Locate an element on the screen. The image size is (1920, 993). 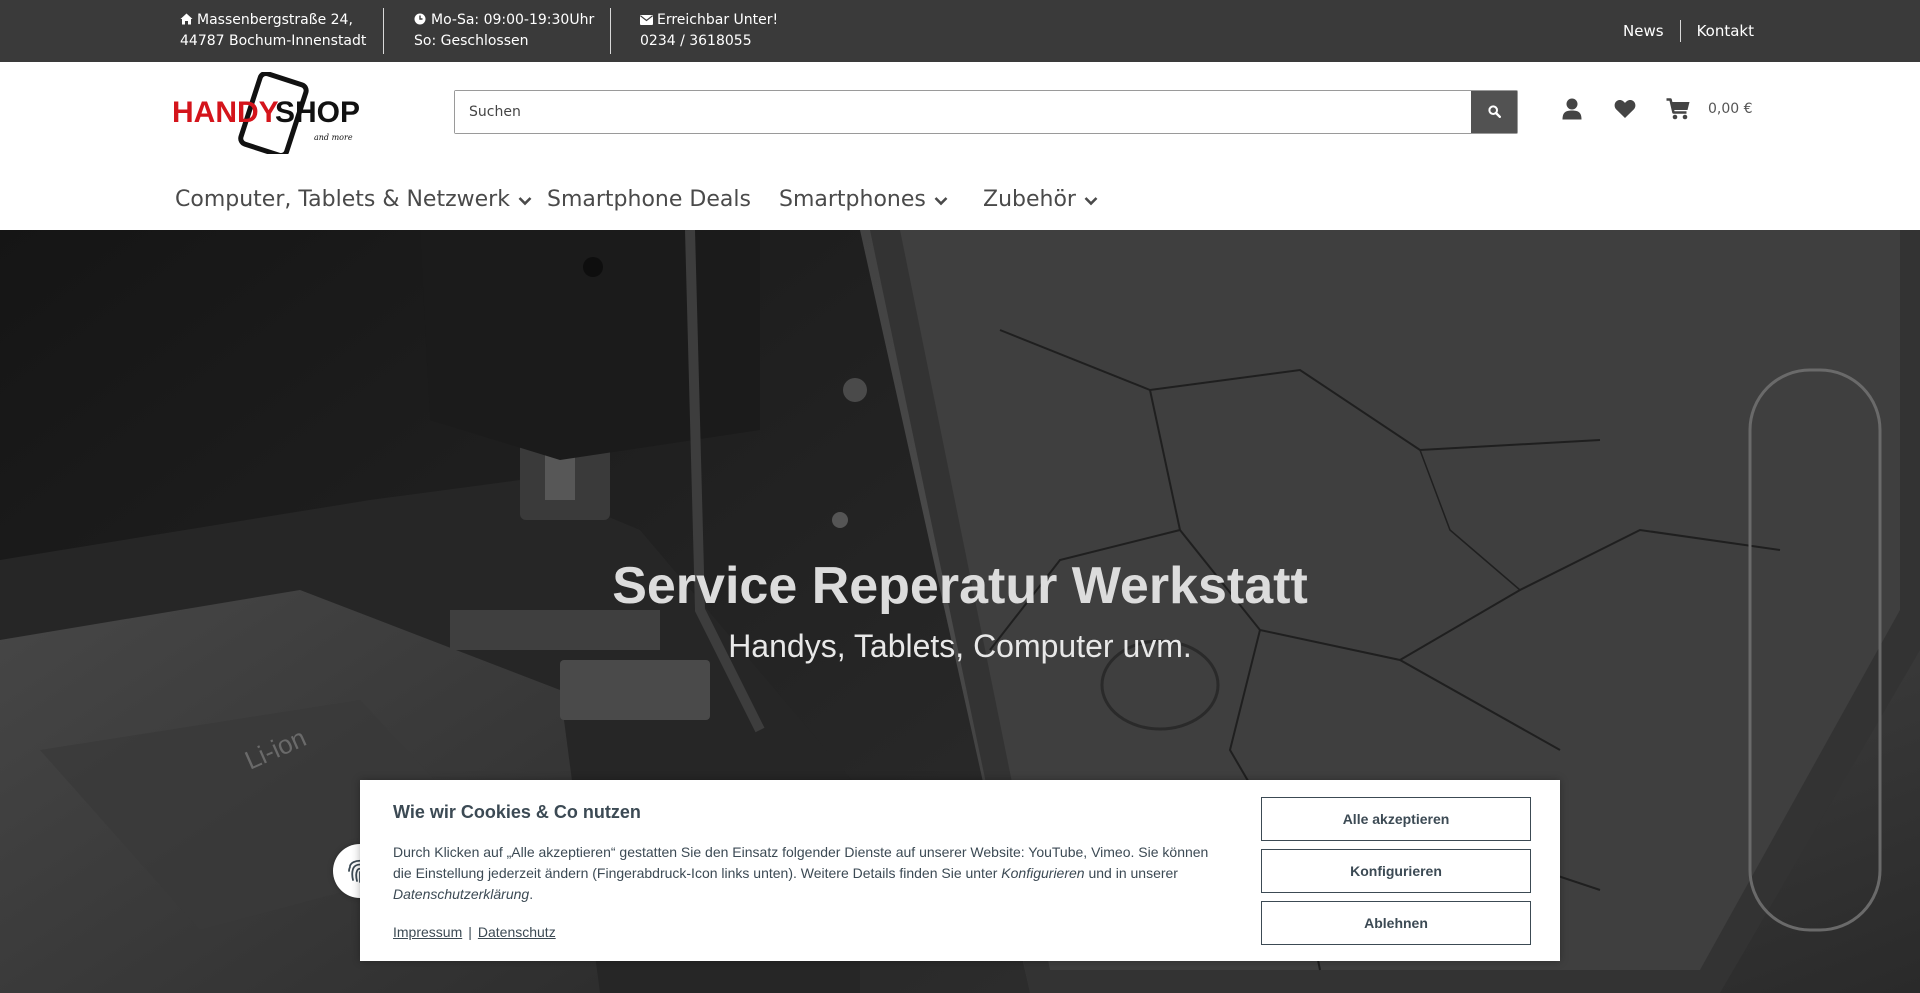
search-input is located at coordinates (963, 112).